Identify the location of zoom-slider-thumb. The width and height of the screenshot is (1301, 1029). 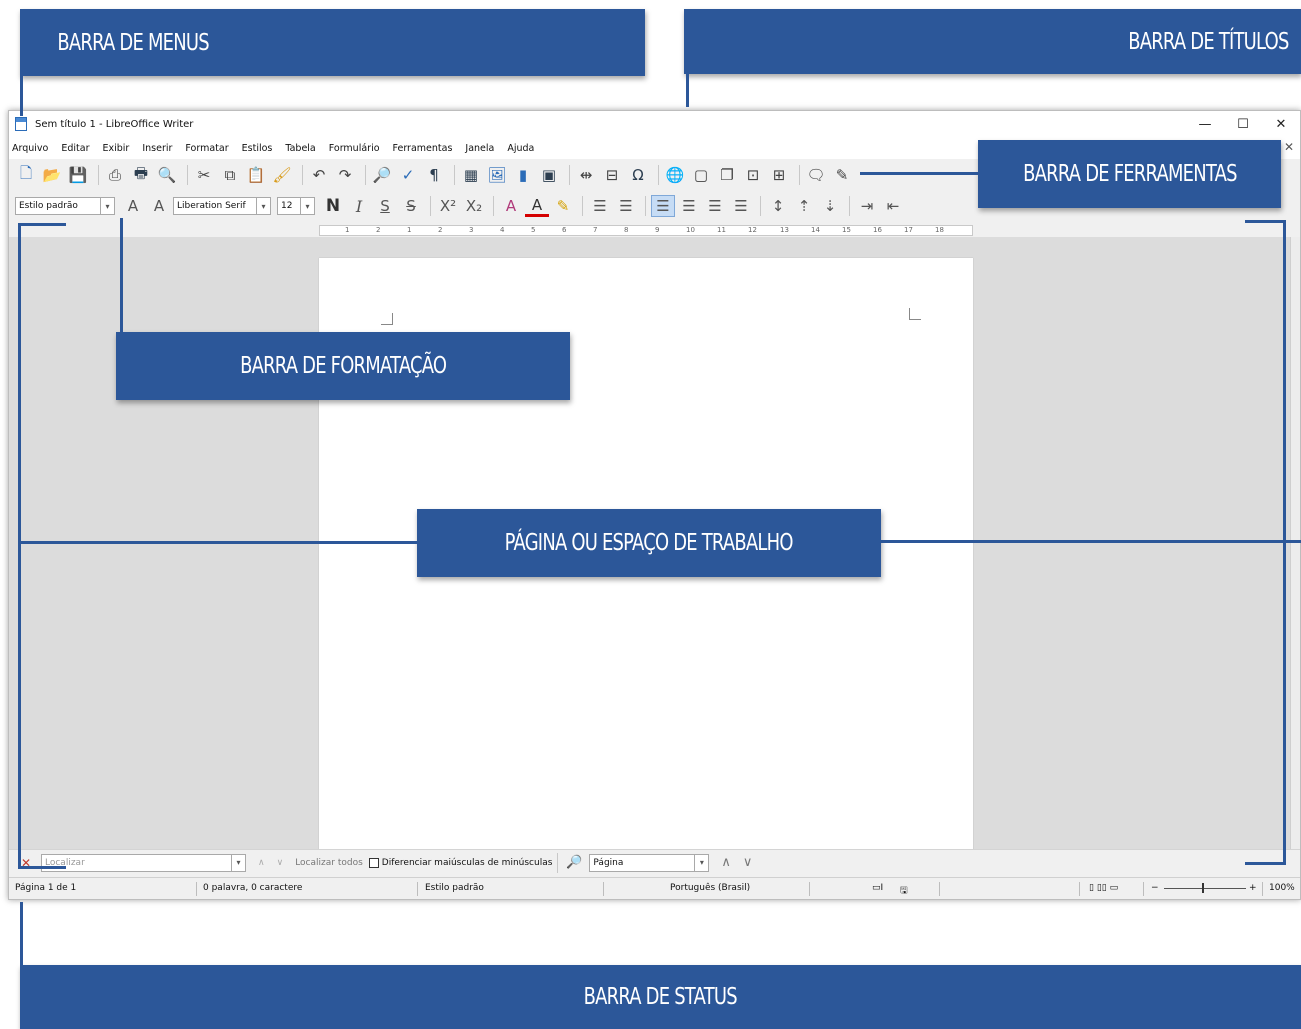
(1203, 888).